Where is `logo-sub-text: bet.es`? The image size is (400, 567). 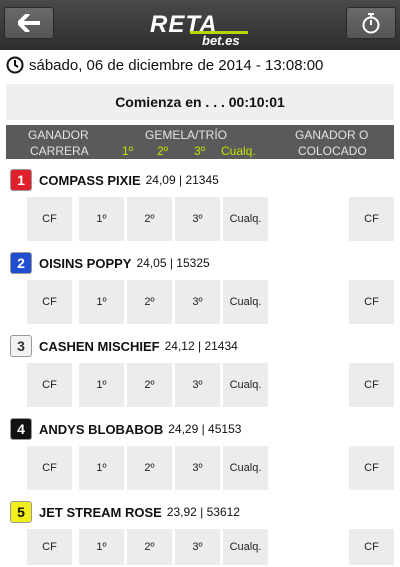 logo-sub-text: bet.es is located at coordinates (221, 40).